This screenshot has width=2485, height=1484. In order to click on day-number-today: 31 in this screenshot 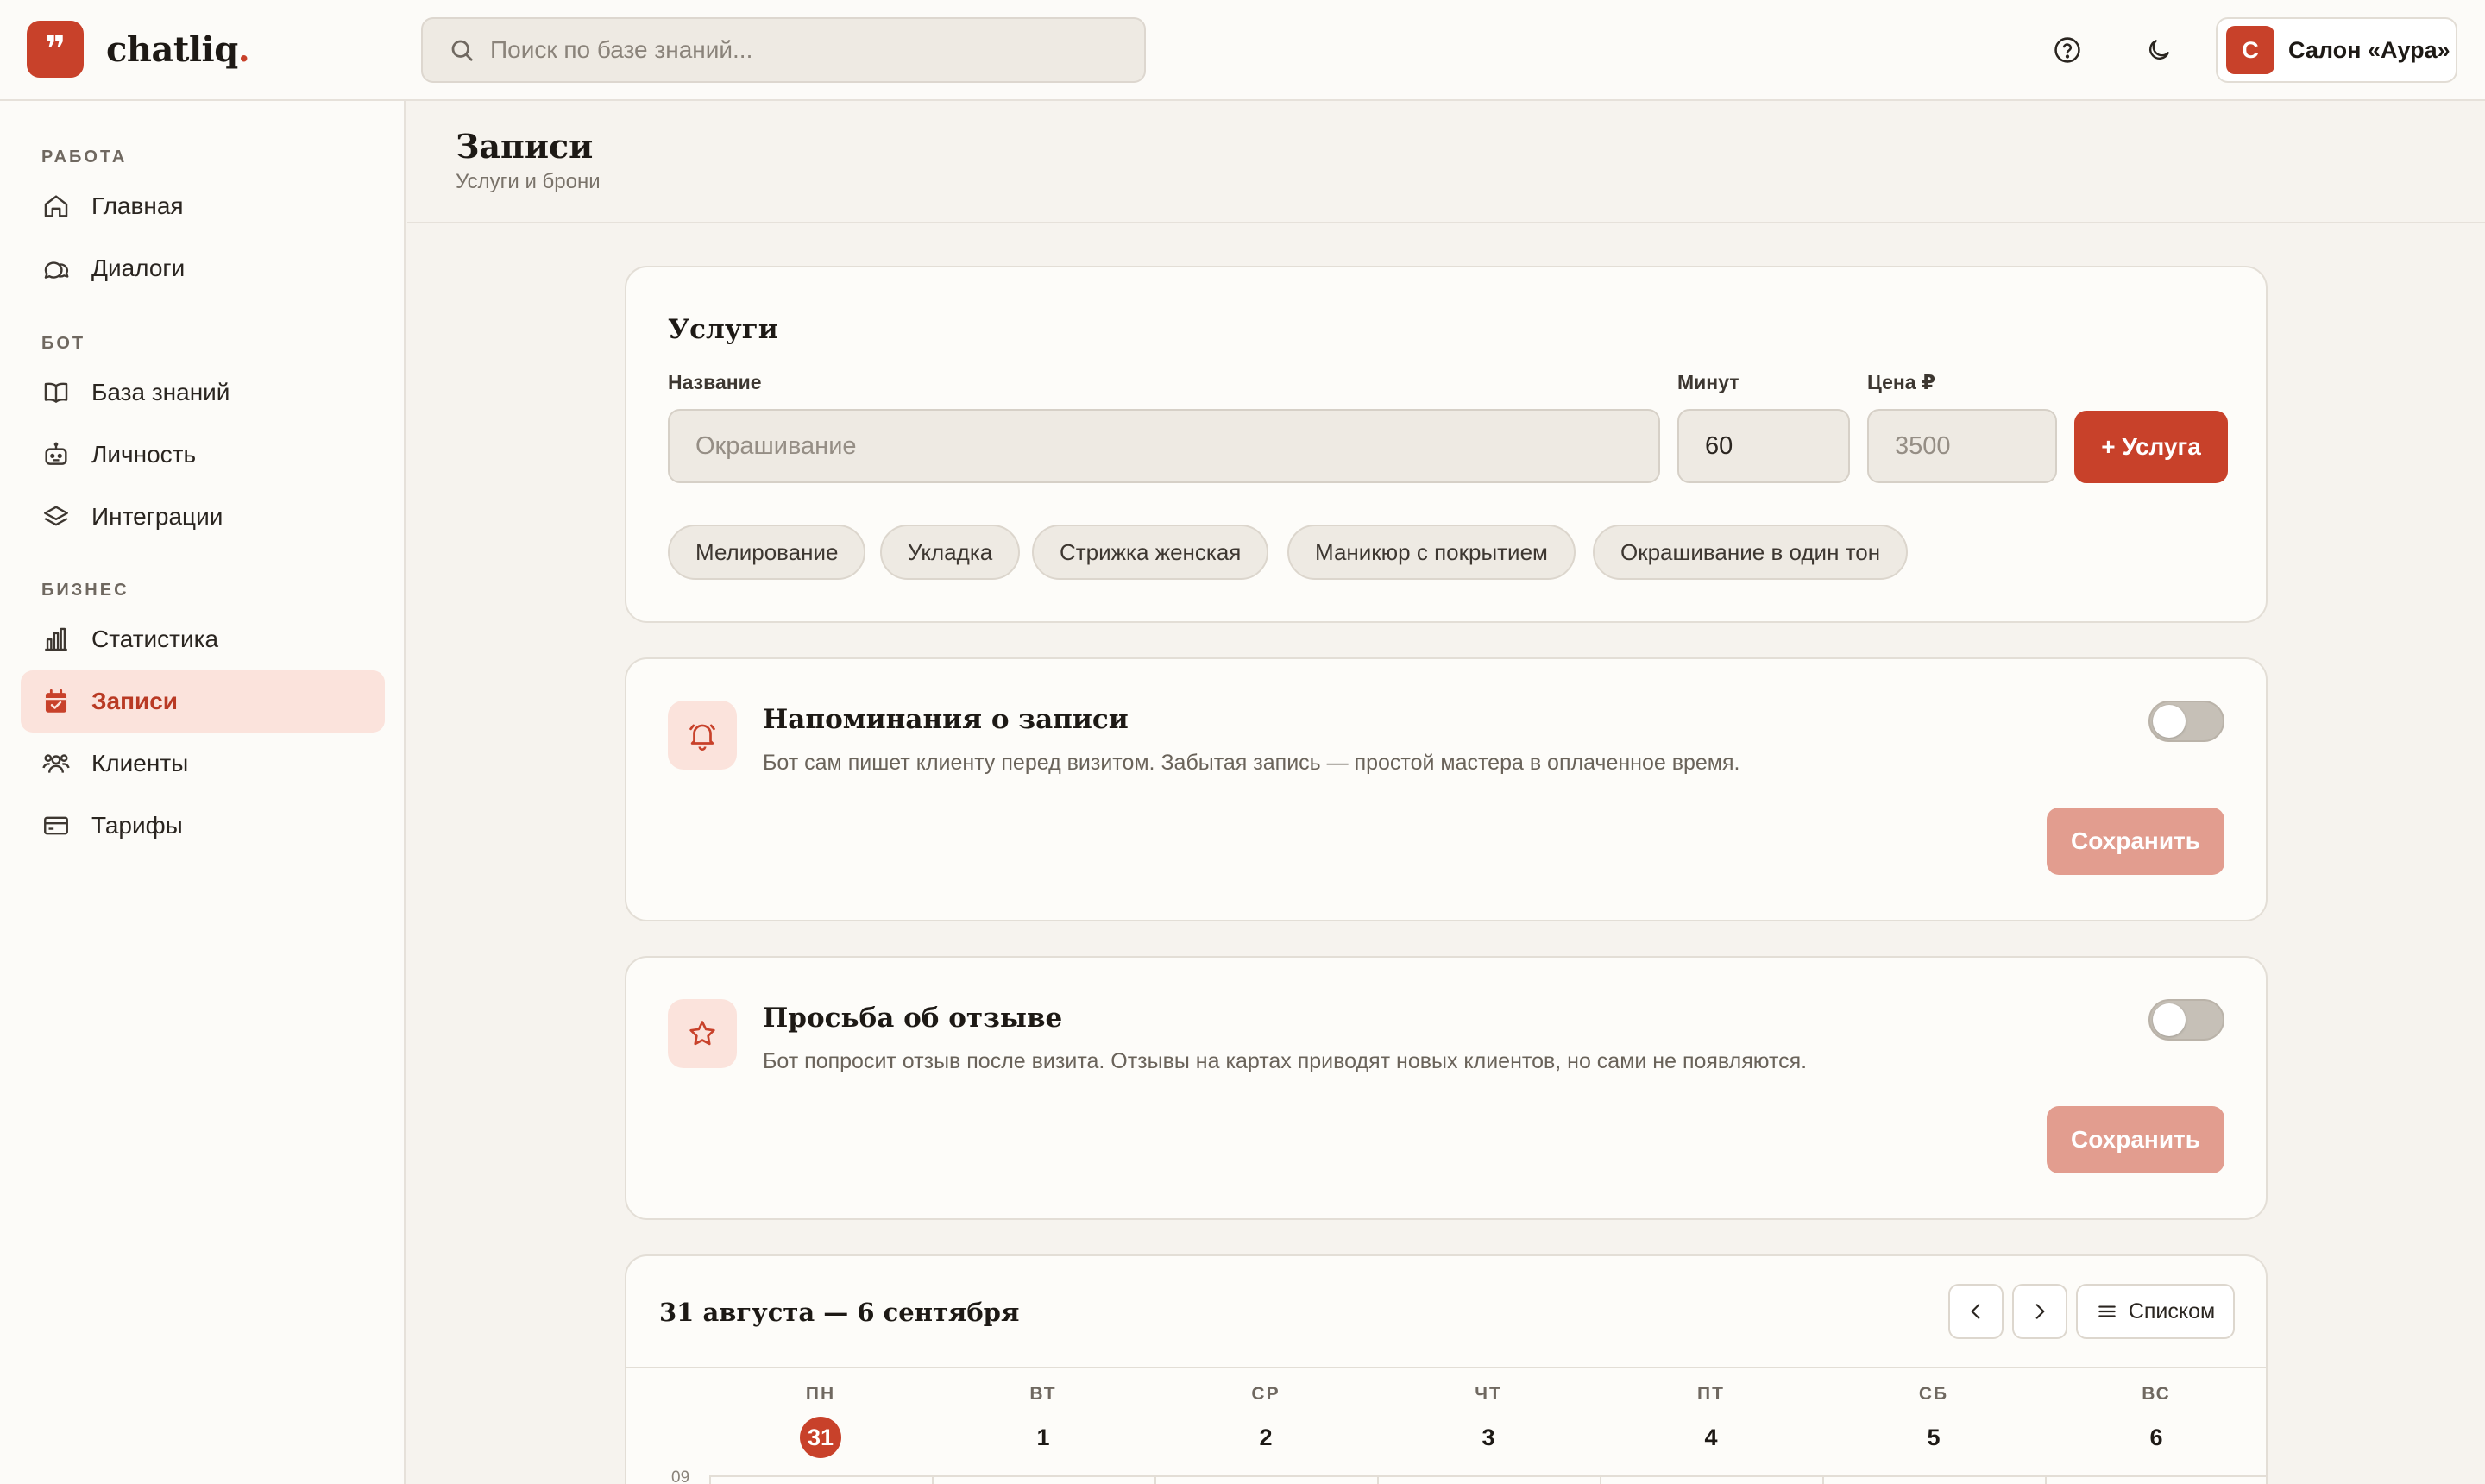, I will do `click(820, 1437)`.